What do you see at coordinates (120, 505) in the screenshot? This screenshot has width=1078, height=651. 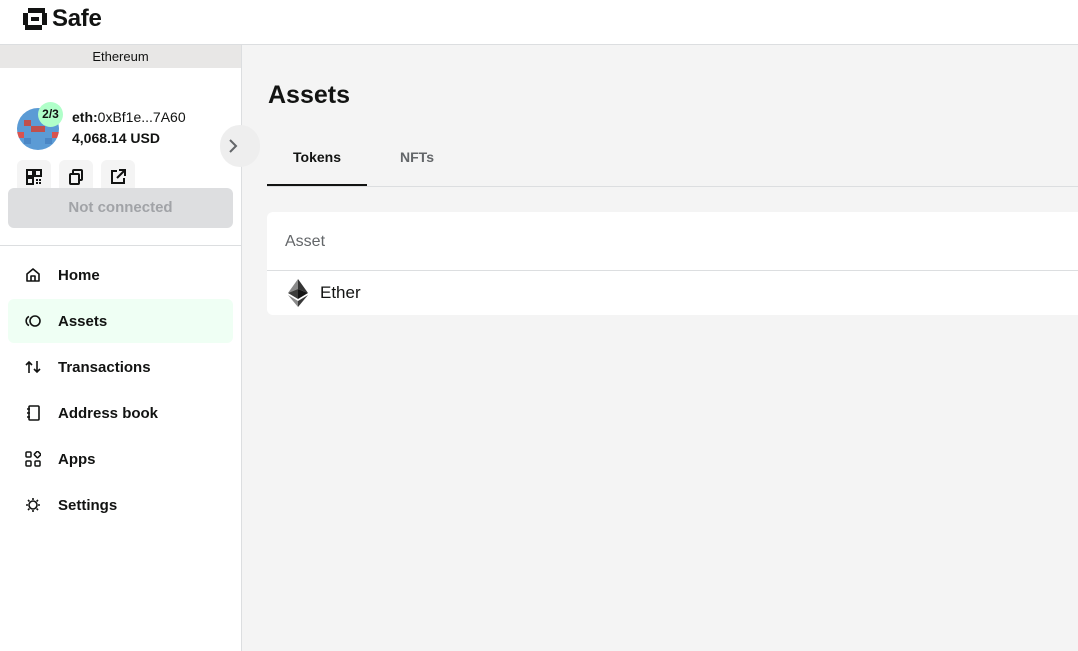 I see `sidebar-item-settings: Settings` at bounding box center [120, 505].